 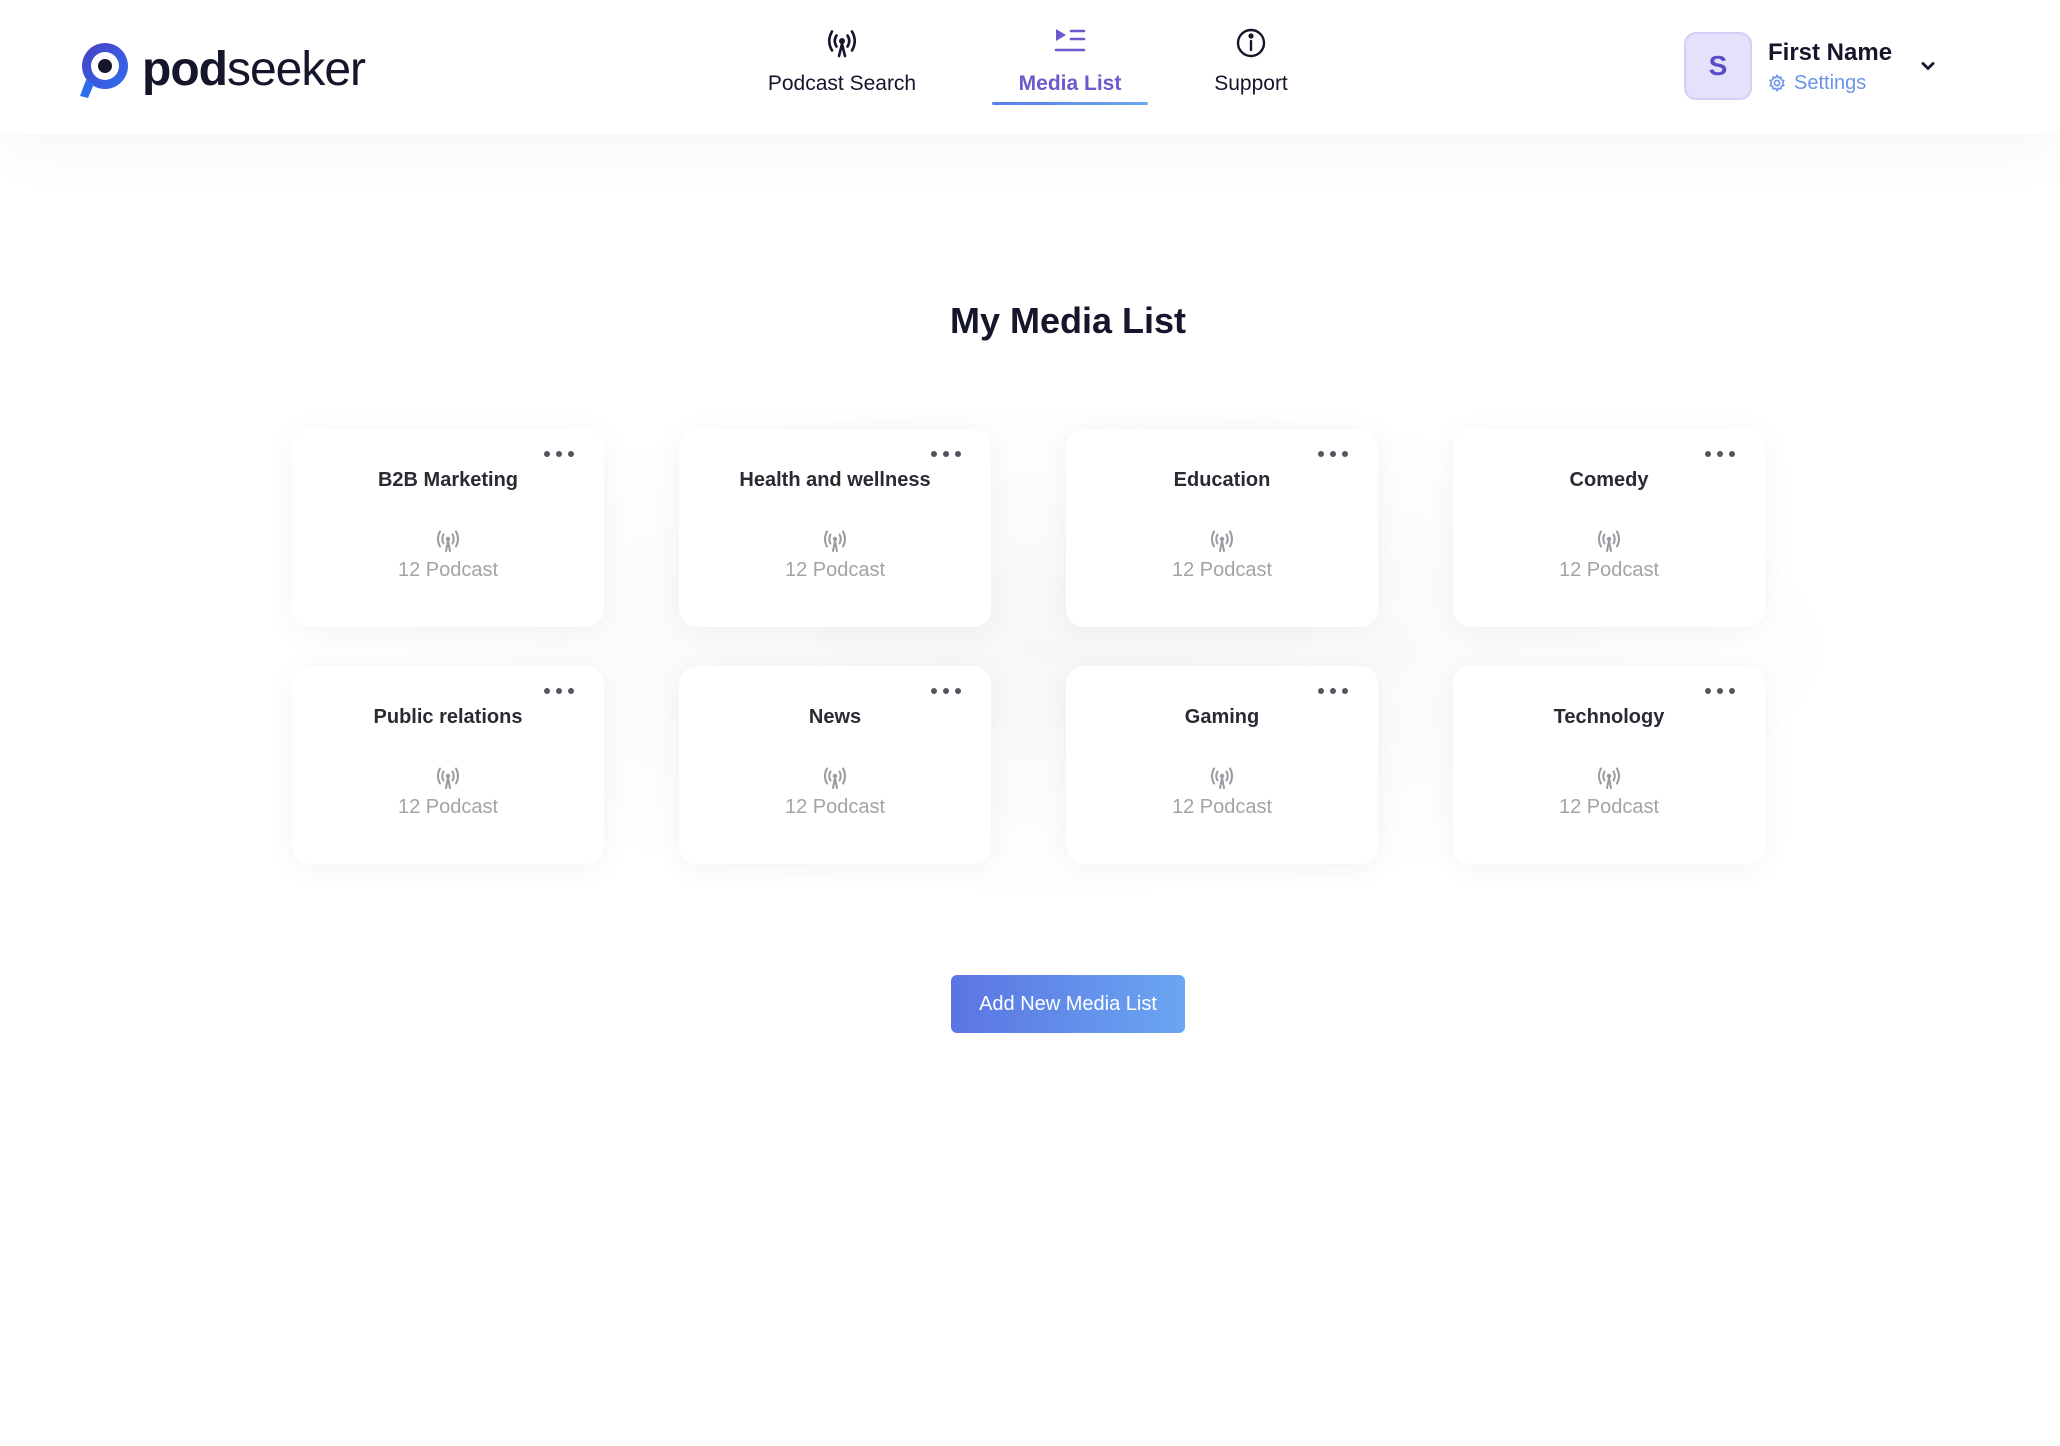 I want to click on settings-link: Settings, so click(x=1830, y=83).